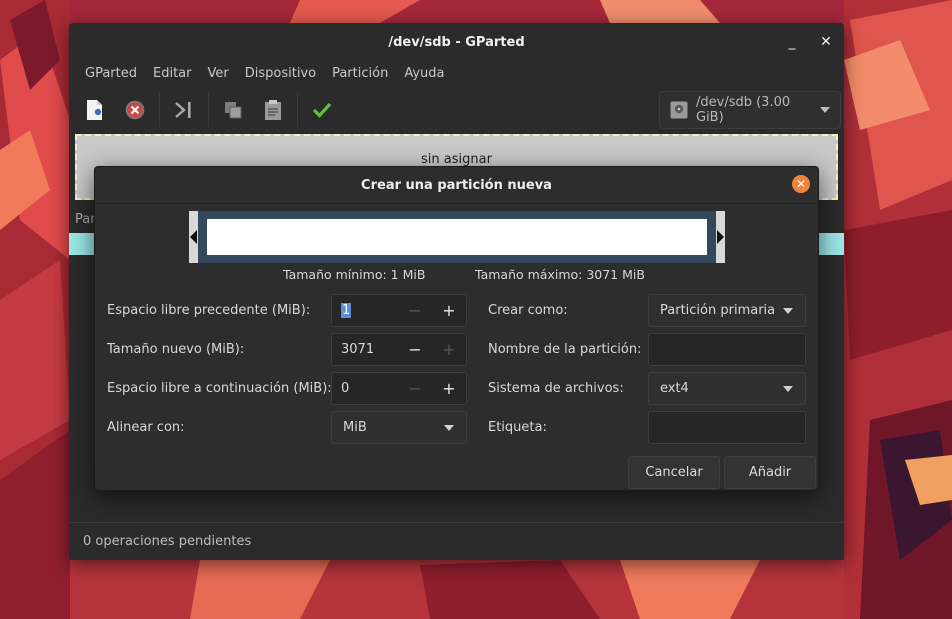 The width and height of the screenshot is (952, 619). I want to click on resizer-right-handle, so click(720, 237).